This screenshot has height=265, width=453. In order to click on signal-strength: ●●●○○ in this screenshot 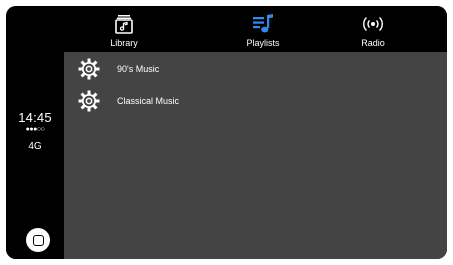, I will do `click(35, 129)`.